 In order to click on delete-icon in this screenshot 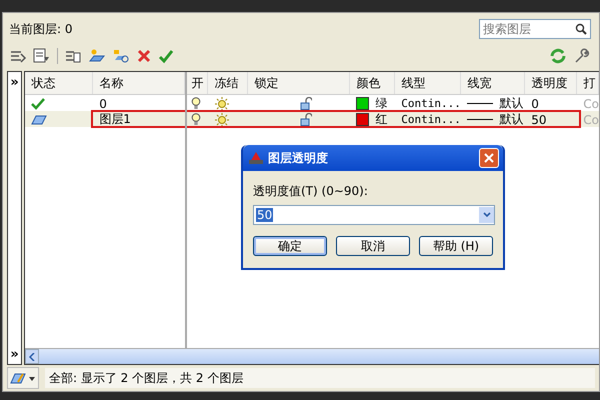, I will do `click(144, 56)`.